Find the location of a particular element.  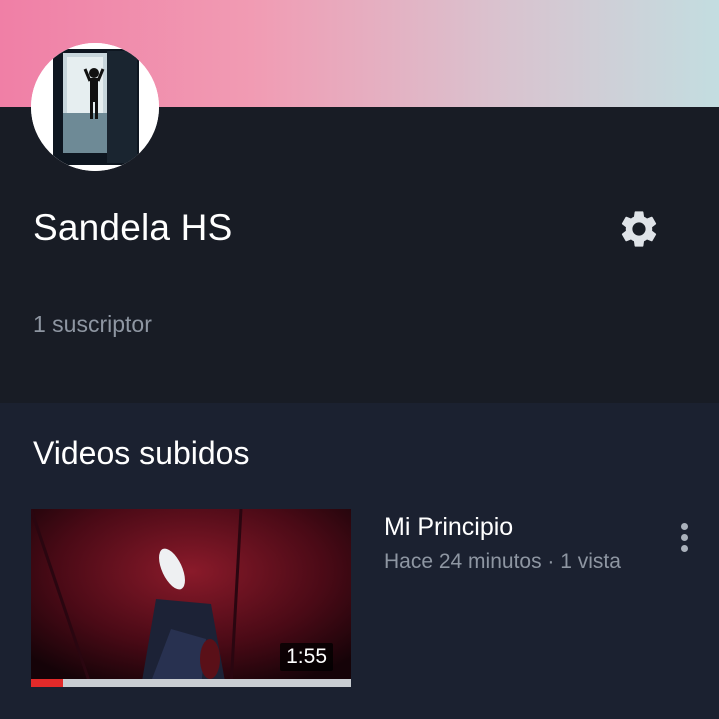

video-meta: Hace 24 minutos · 1 vista is located at coordinates (502, 561).